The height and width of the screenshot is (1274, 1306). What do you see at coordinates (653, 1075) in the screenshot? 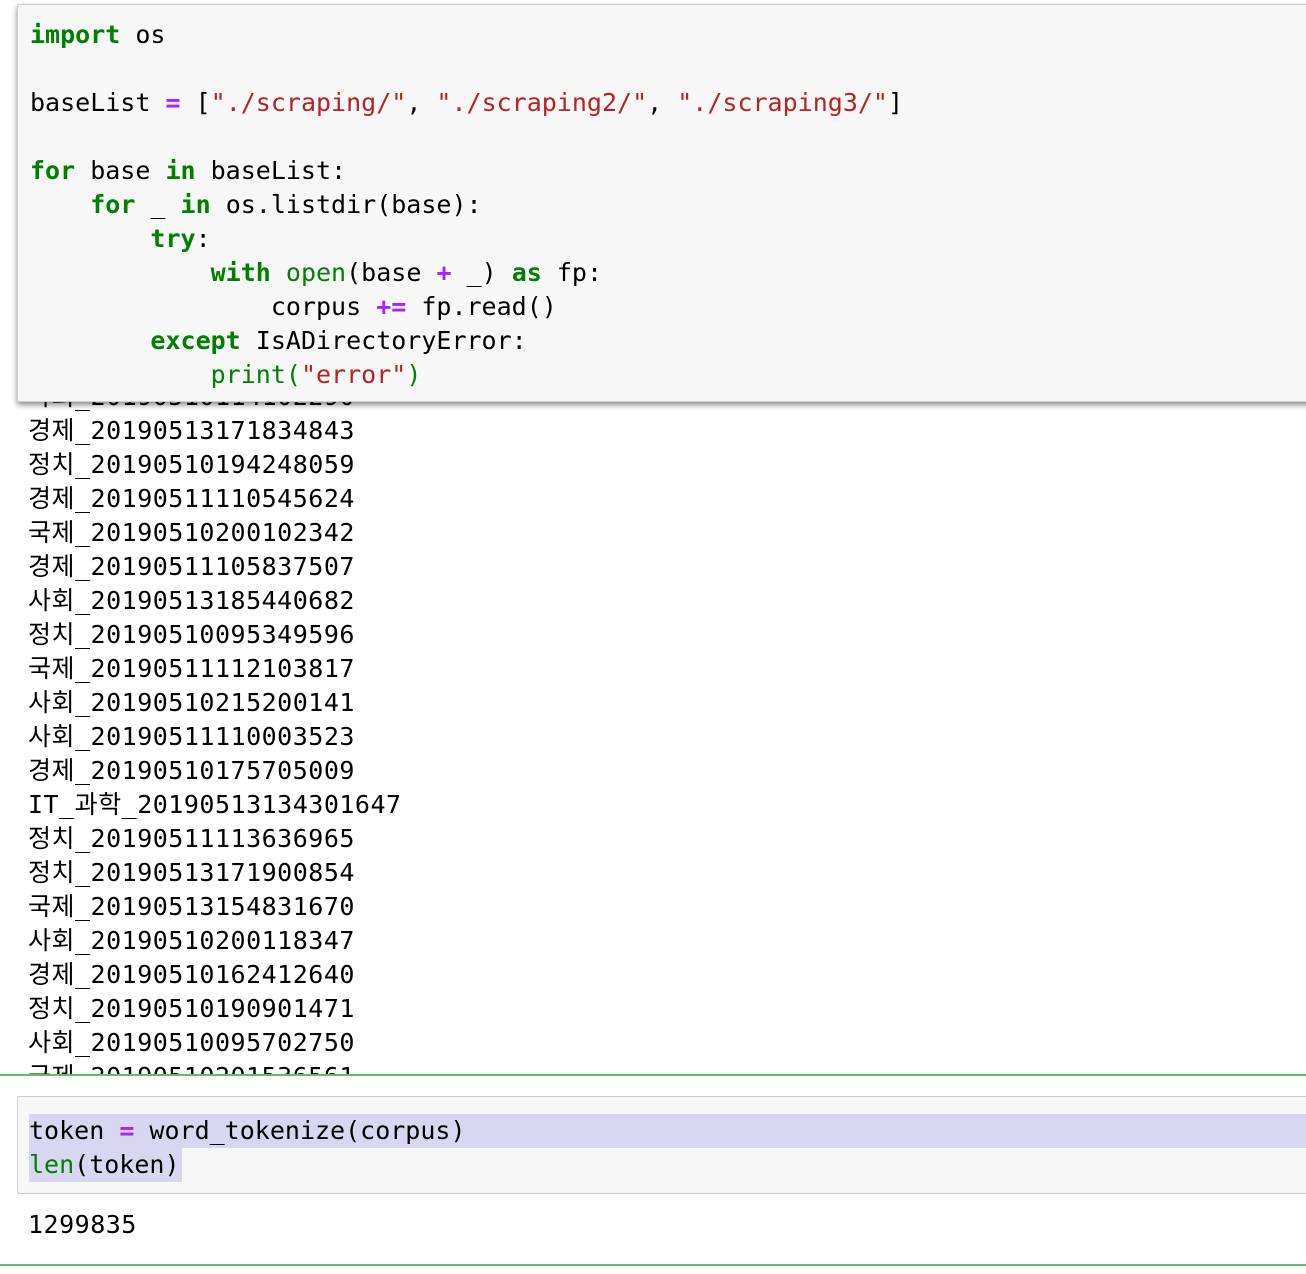
I see `cell-divider` at bounding box center [653, 1075].